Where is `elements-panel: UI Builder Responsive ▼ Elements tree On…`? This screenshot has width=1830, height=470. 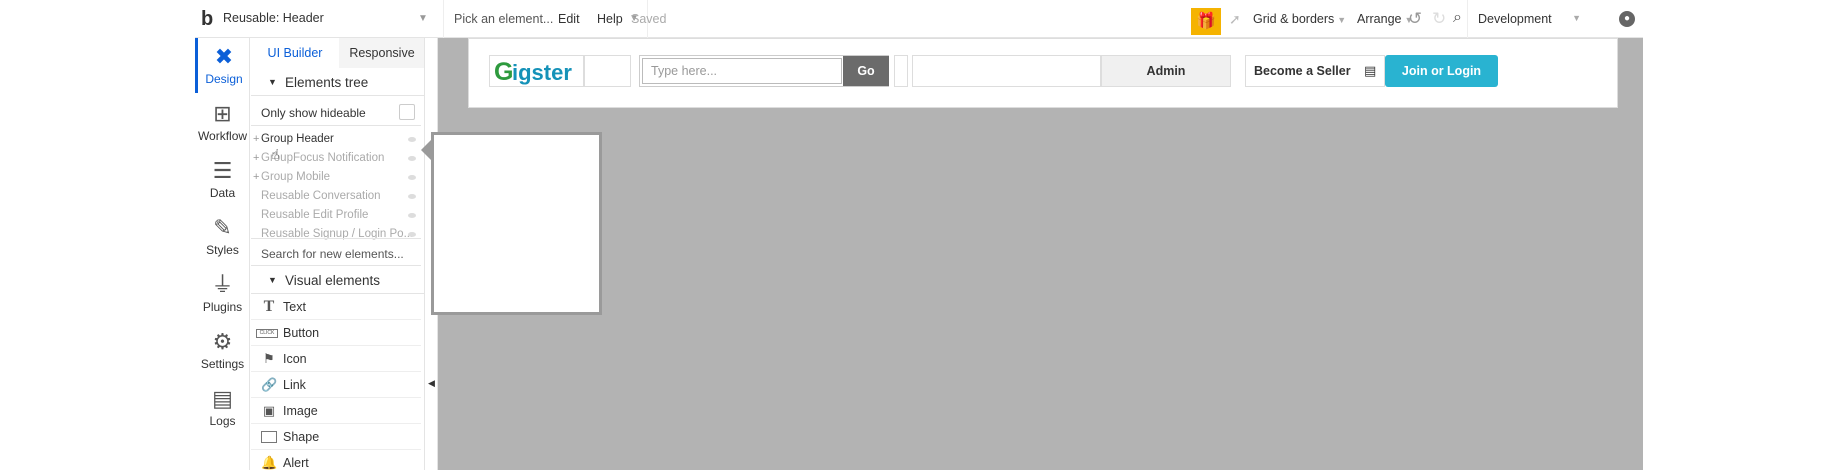 elements-panel: UI Builder Responsive ▼ Elements tree On… is located at coordinates (338, 254).